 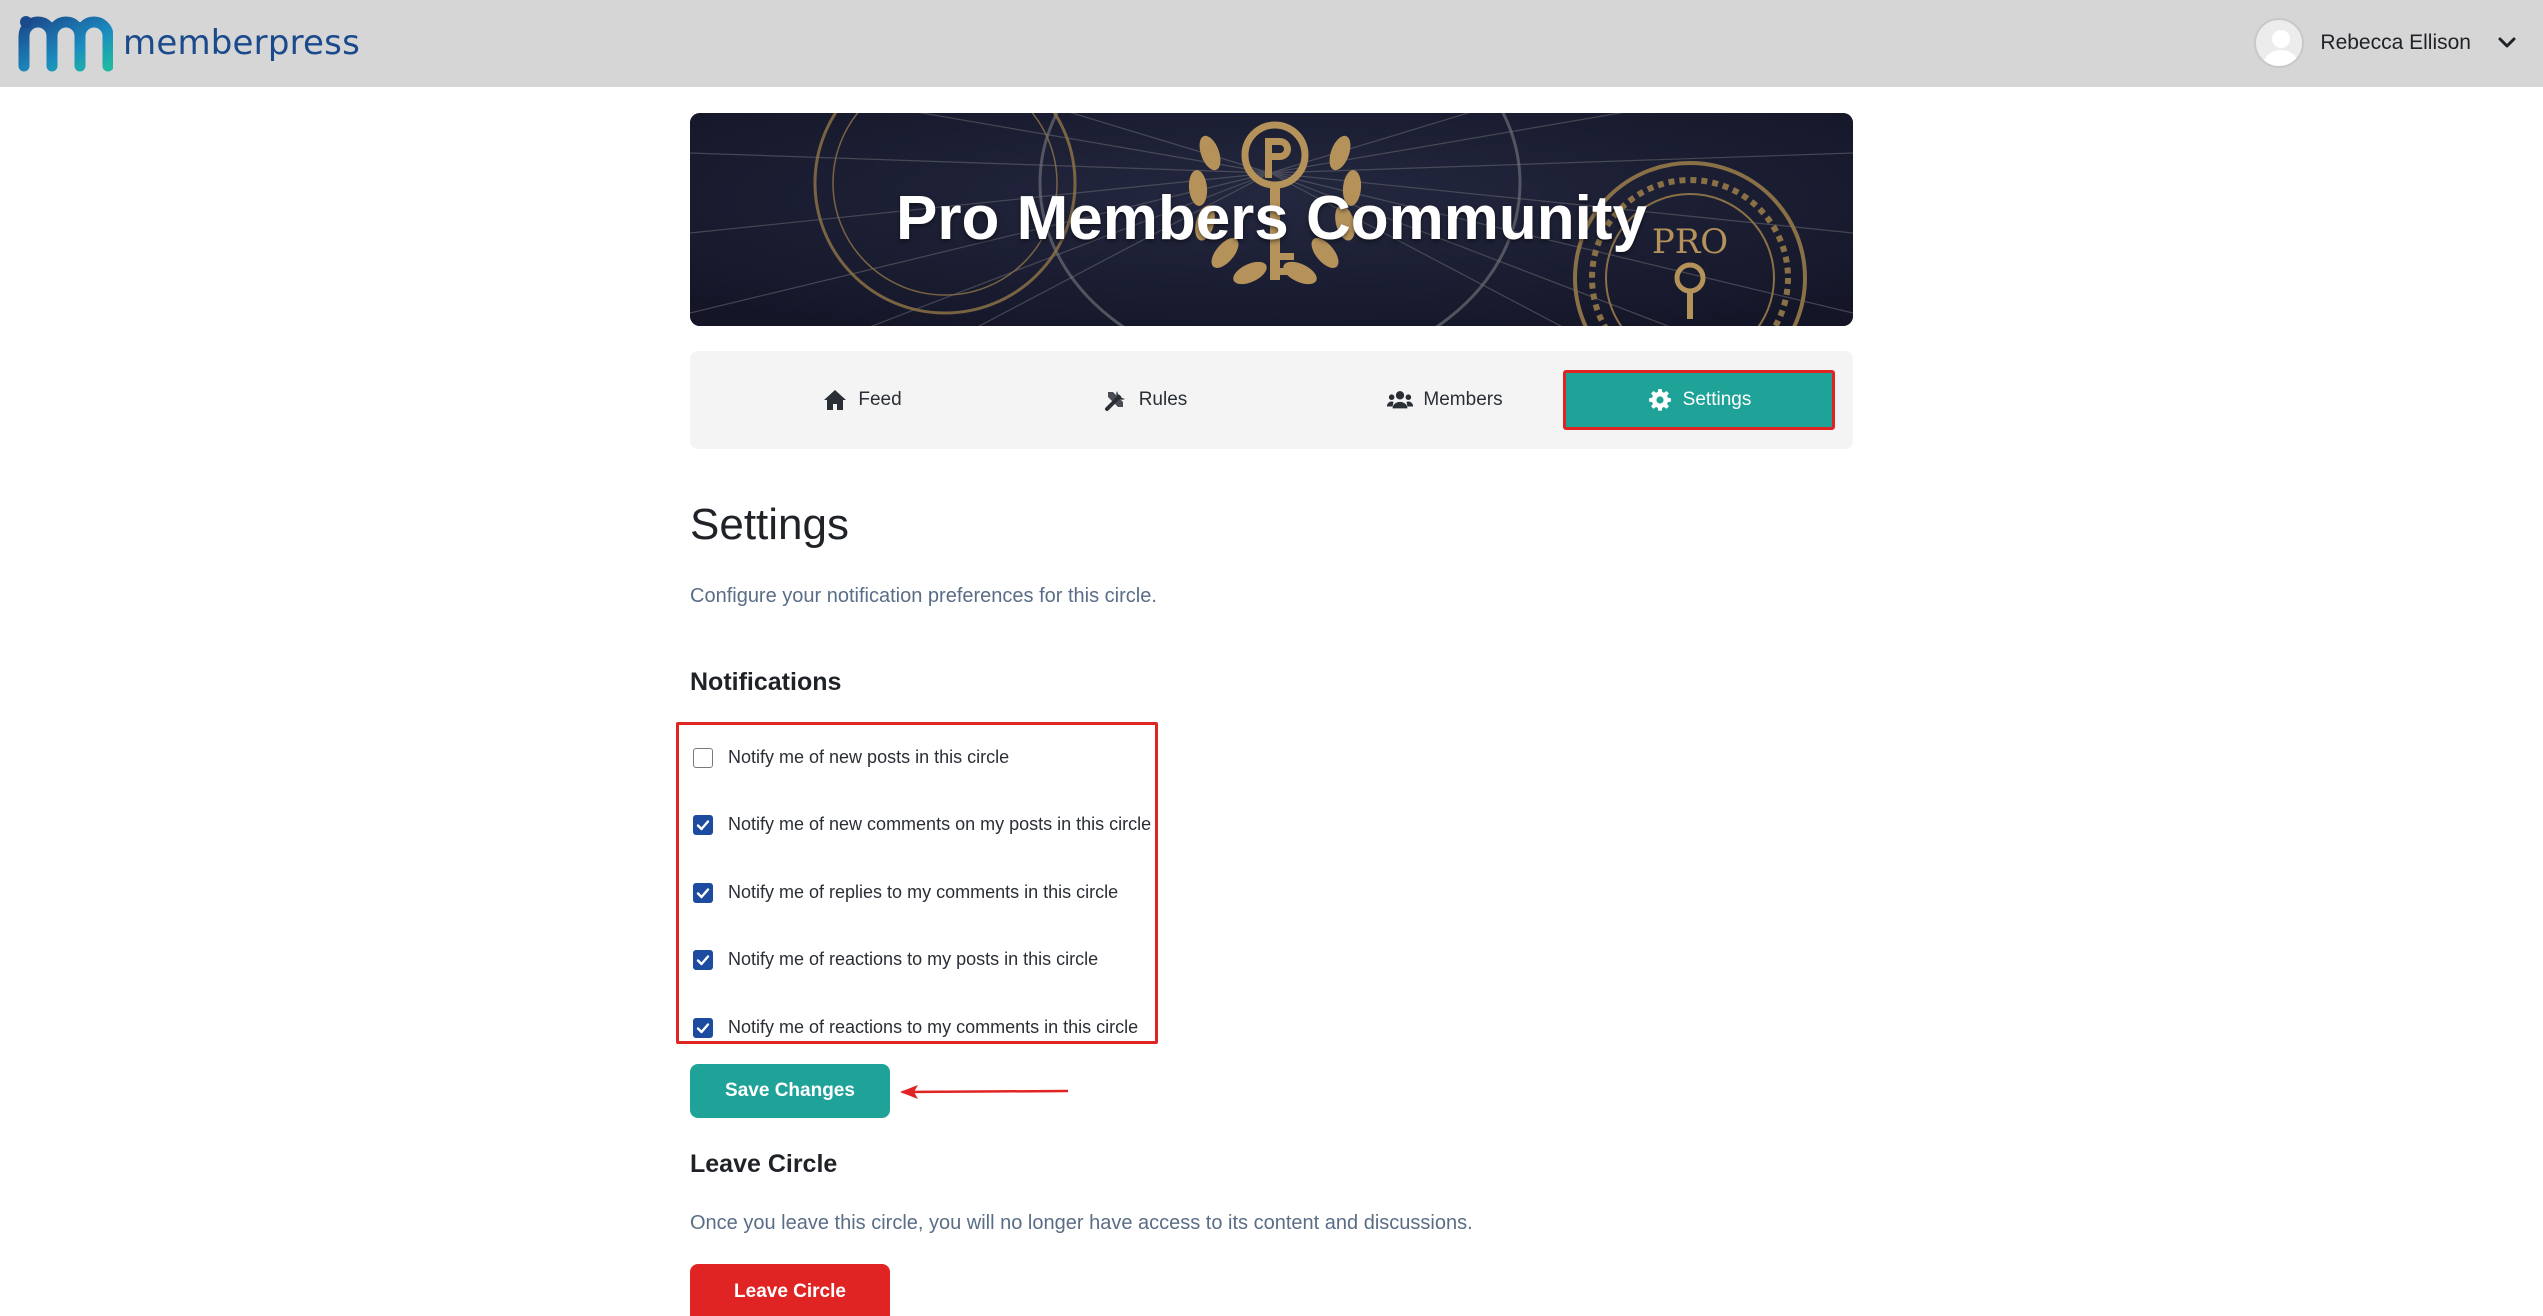 I want to click on notify-comment-reactions-checkbox, so click(x=703, y=1027).